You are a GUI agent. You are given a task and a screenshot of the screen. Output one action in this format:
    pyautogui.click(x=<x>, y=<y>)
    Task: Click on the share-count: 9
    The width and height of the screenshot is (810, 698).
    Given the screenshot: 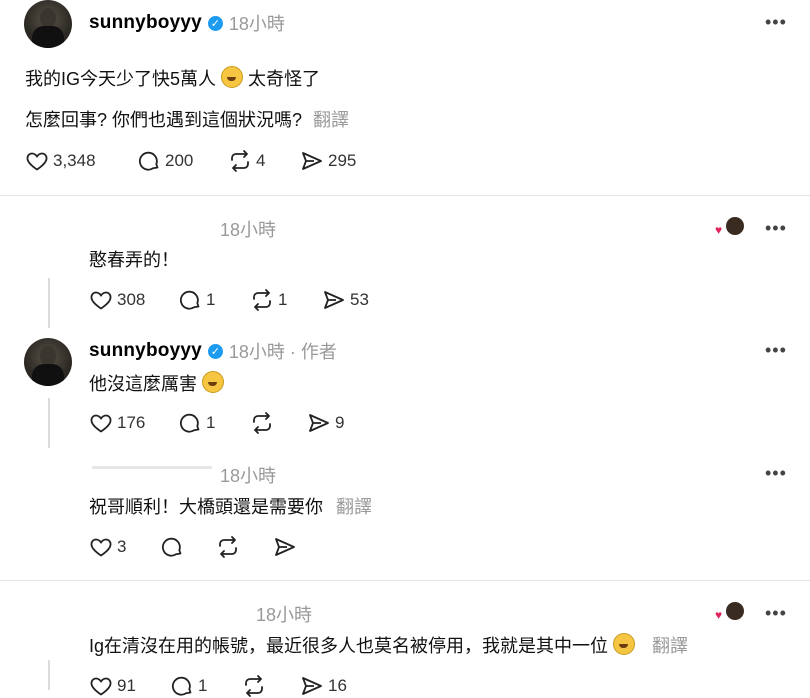 What is the action you would take?
    pyautogui.click(x=340, y=422)
    